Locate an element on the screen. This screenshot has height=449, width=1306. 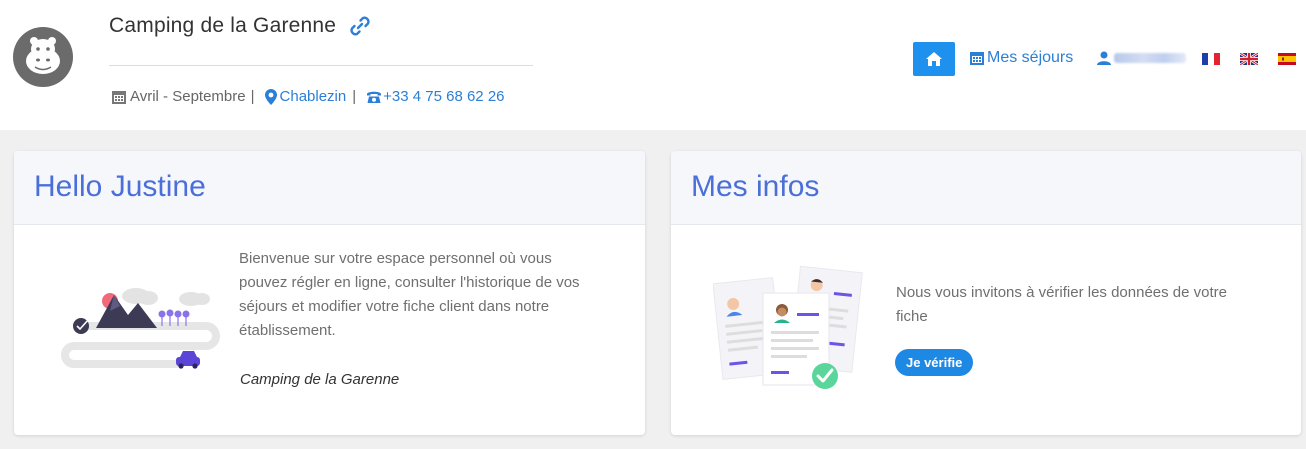
location-link: Chablezin is located at coordinates (313, 96).